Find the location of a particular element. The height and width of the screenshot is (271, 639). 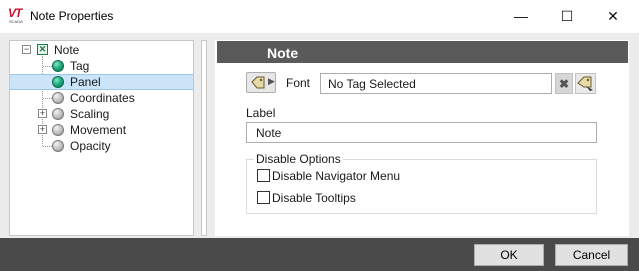

dropdown-arrow-icon: ▶ is located at coordinates (271, 81).